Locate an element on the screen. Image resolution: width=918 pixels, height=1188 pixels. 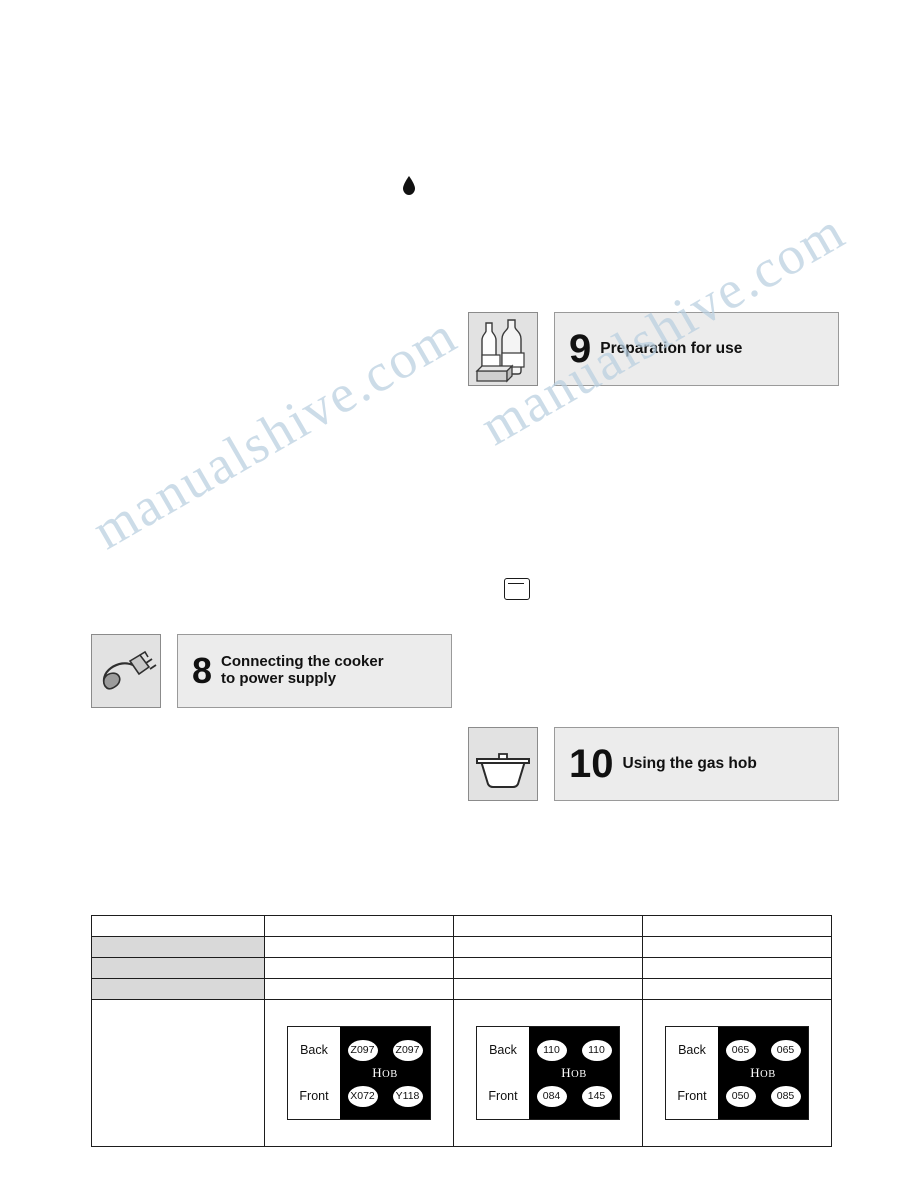
hob-3-grid: 065 065 050 085 HOB is located at coordinates (763, 1073).